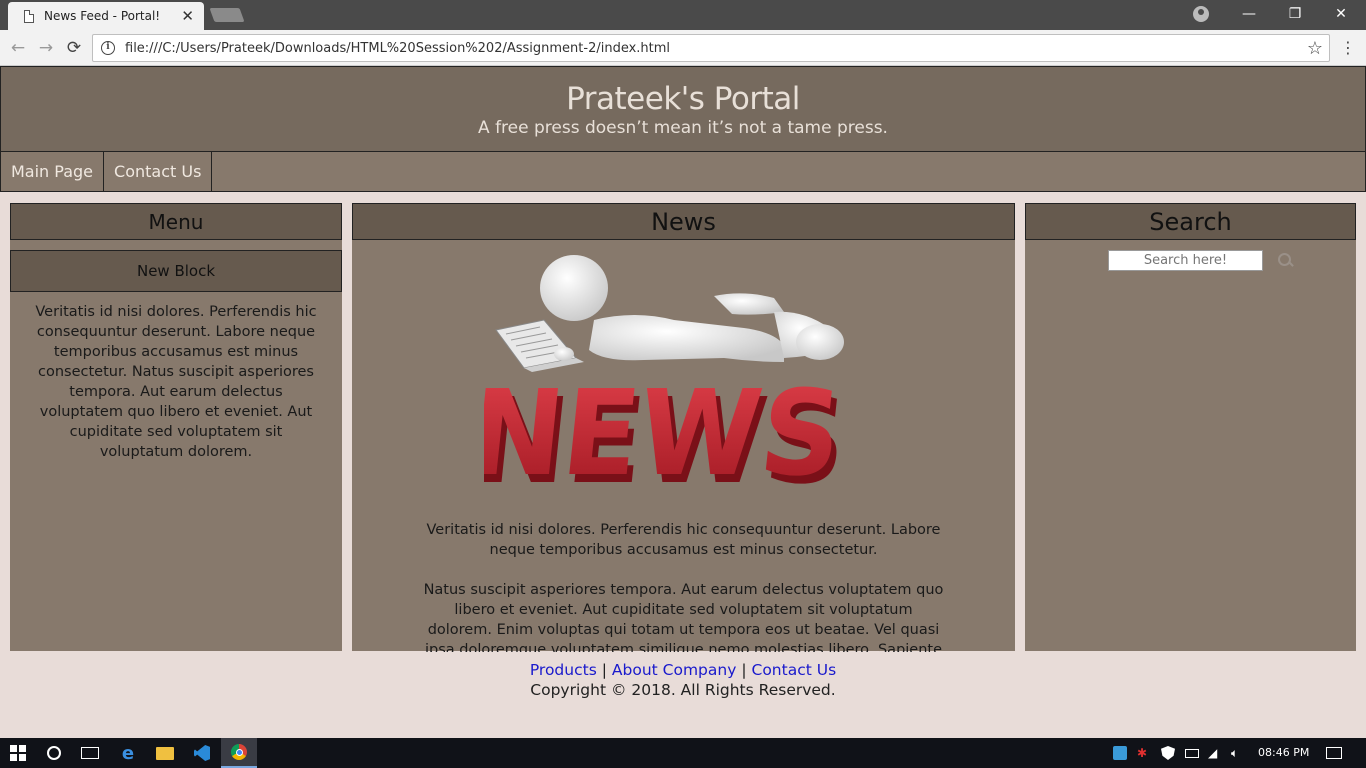  Describe the element at coordinates (176, 271) in the screenshot. I see `new-block-heading: New Block` at that location.